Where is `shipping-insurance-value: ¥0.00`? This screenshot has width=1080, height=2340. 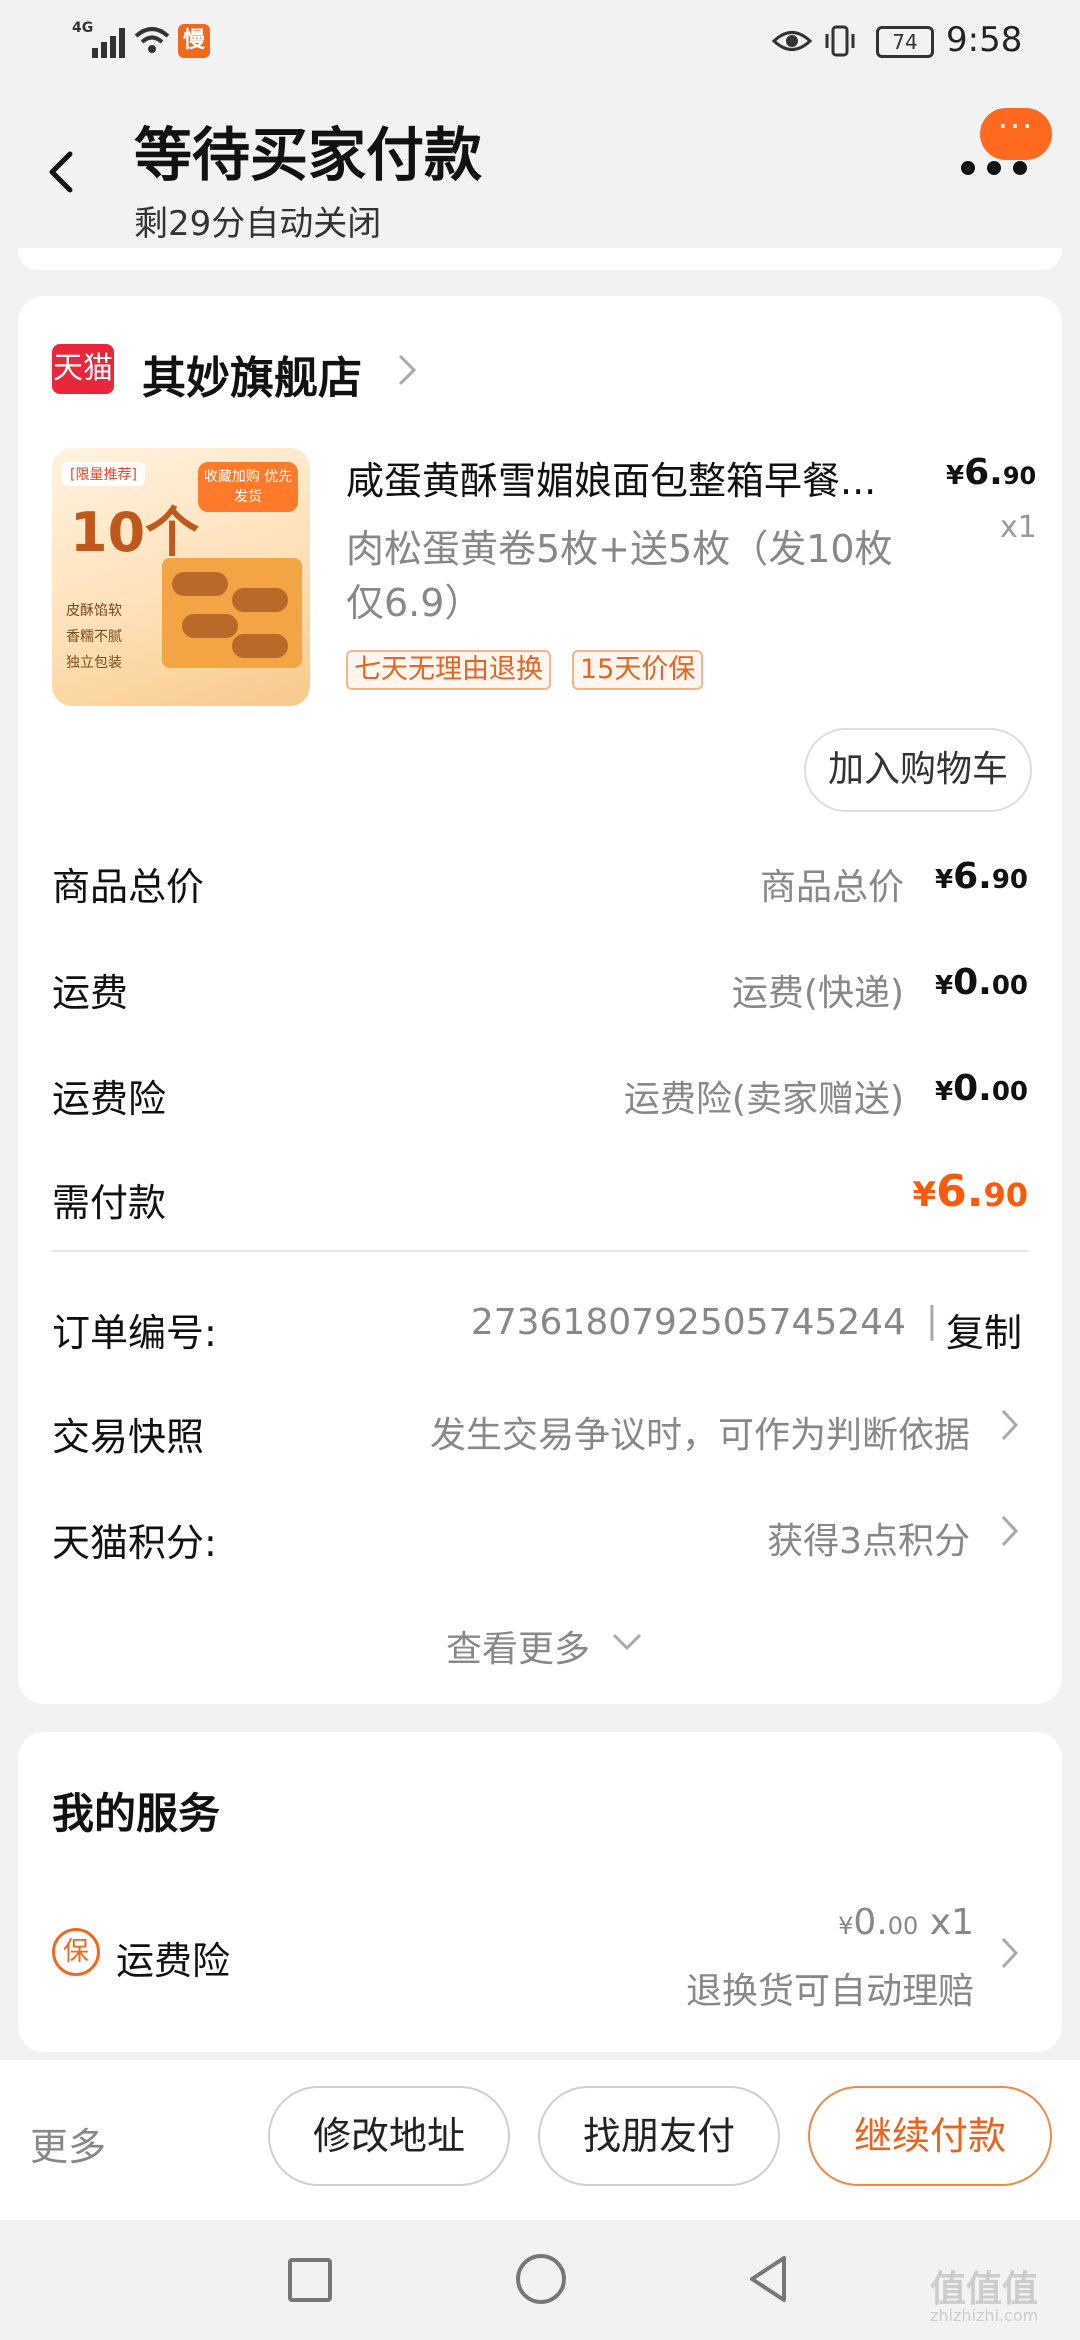
shipping-insurance-value: ¥0.00 is located at coordinates (981, 1088).